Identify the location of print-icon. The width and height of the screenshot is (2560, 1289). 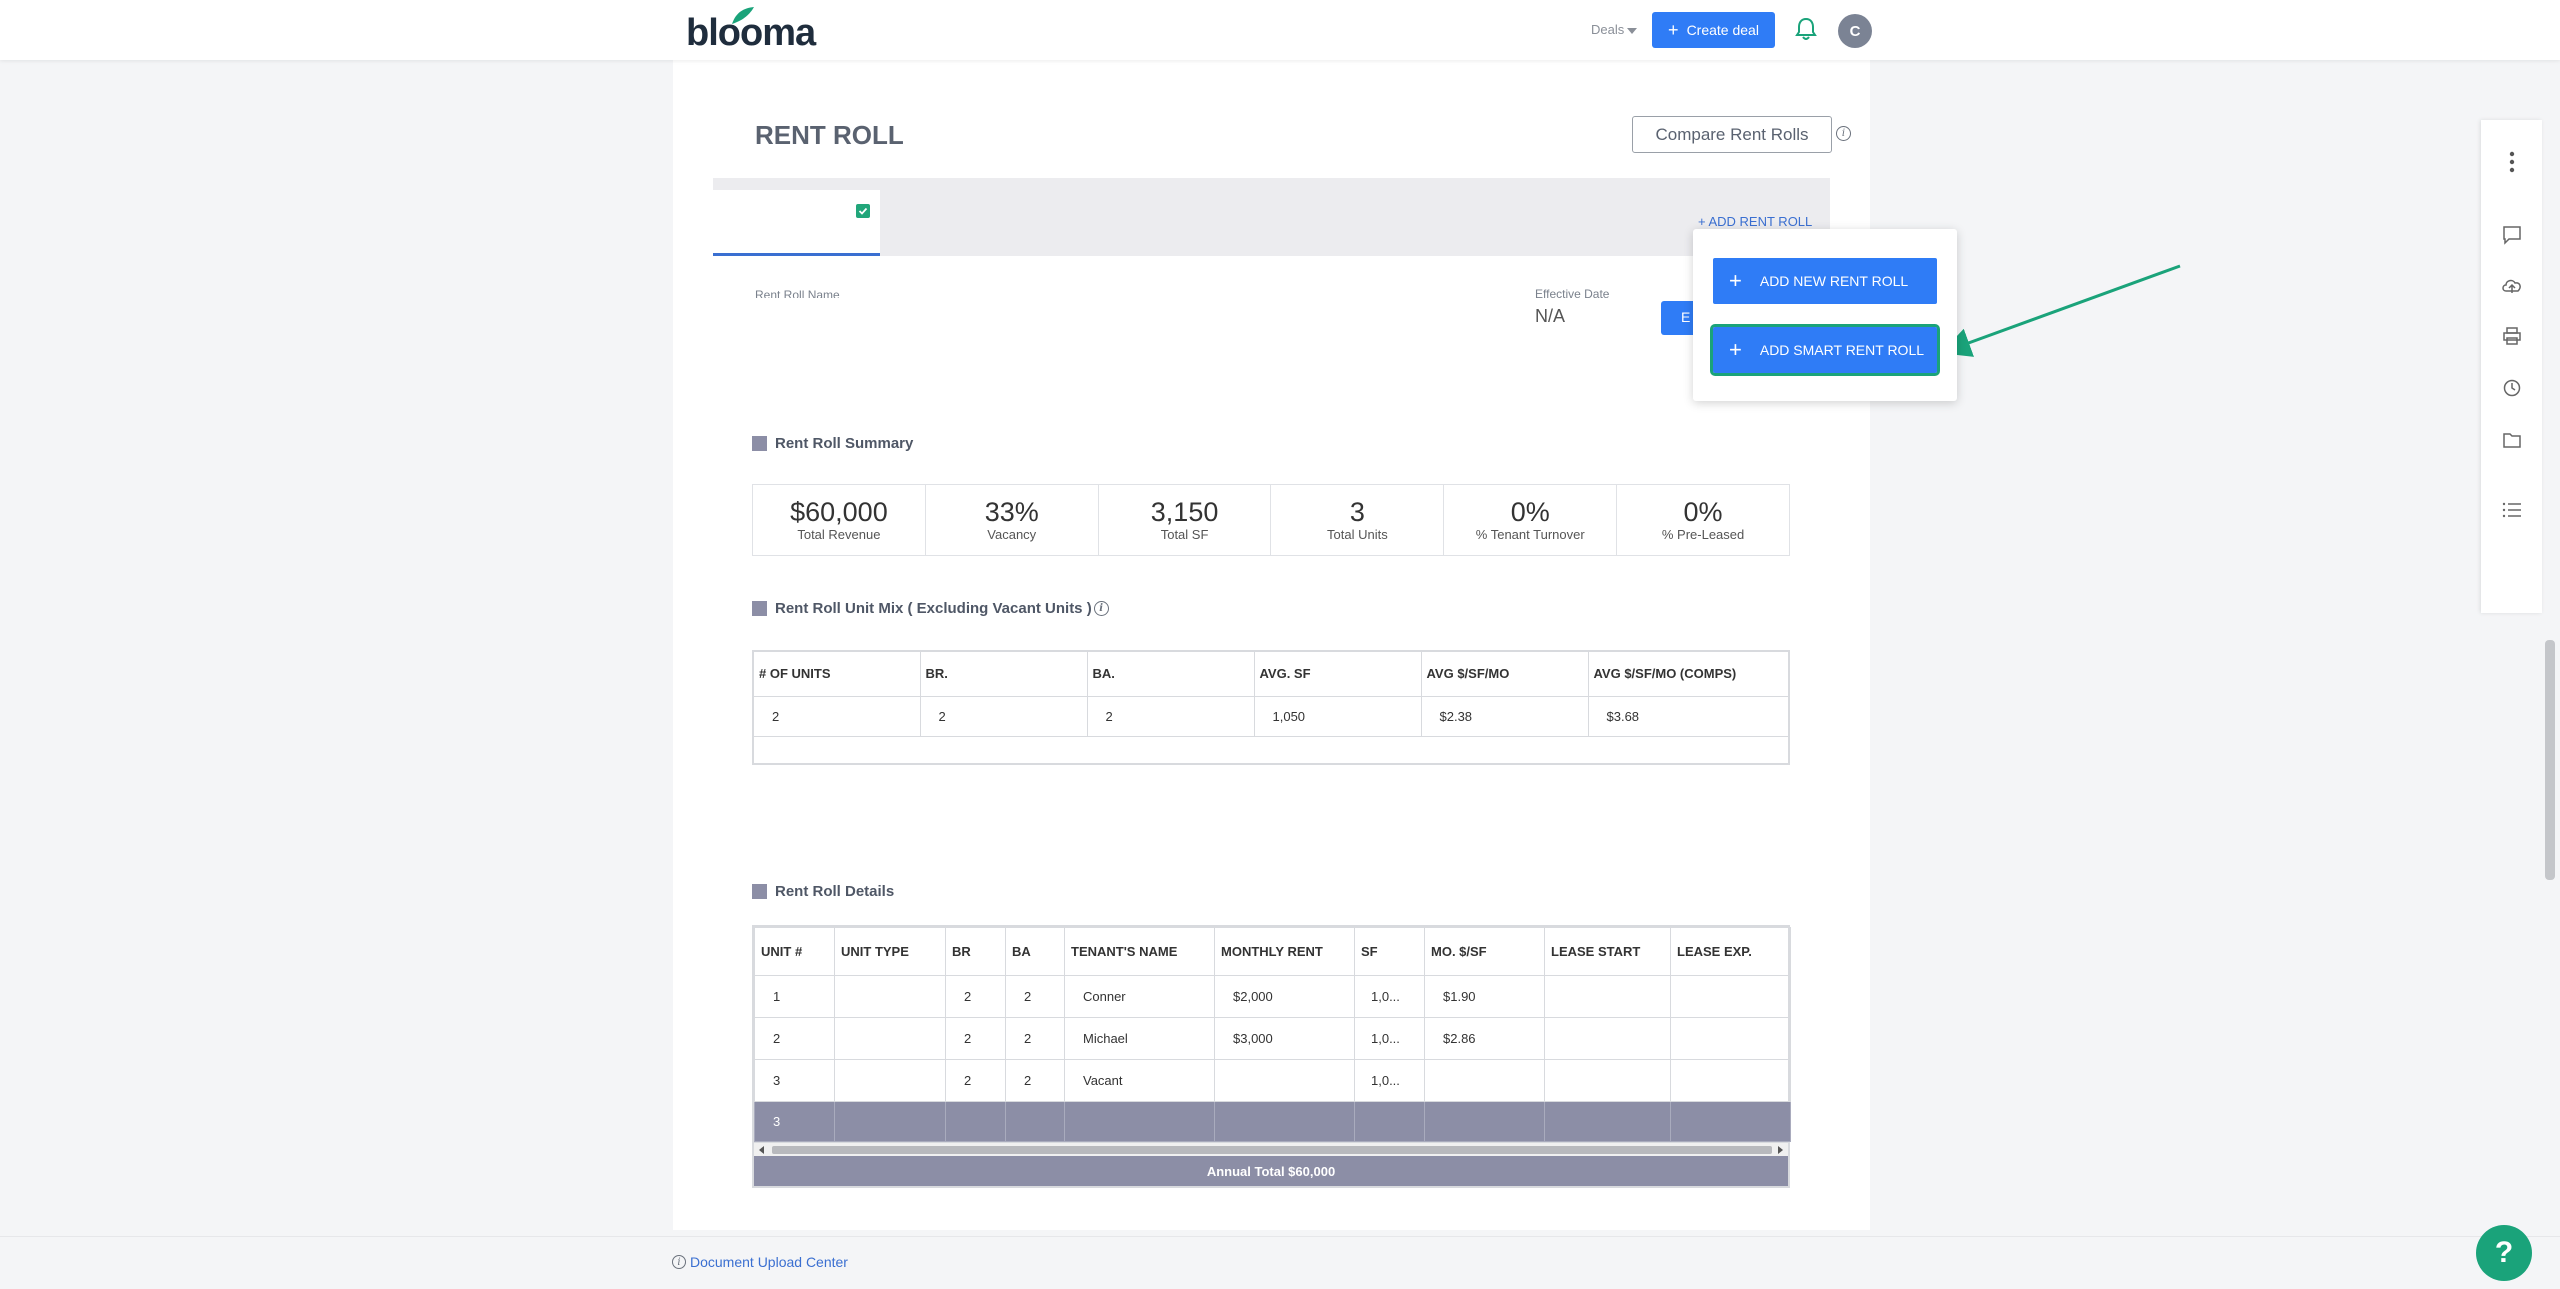
(2511, 336).